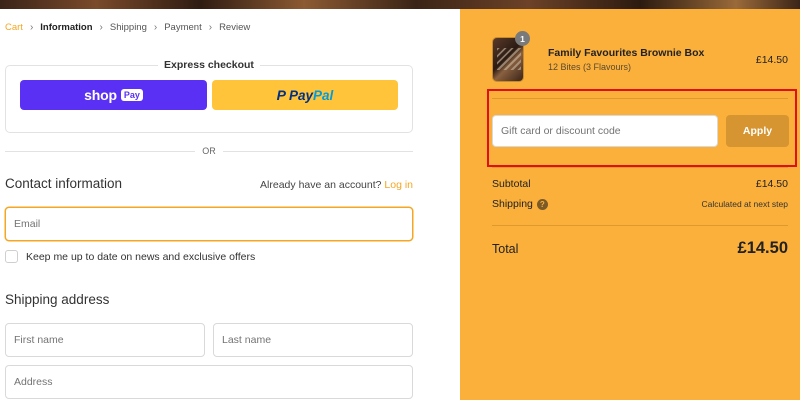 This screenshot has width=800, height=400. I want to click on shop-pay-logo: shop, so click(100, 95).